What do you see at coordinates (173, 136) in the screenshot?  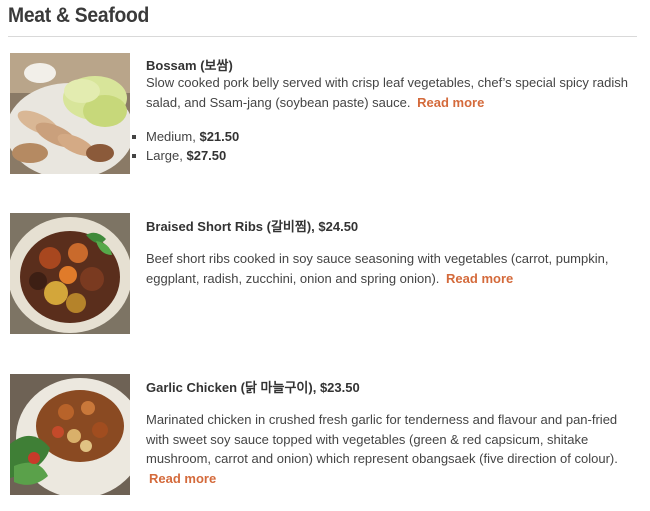 I see `size-label: Medium,` at bounding box center [173, 136].